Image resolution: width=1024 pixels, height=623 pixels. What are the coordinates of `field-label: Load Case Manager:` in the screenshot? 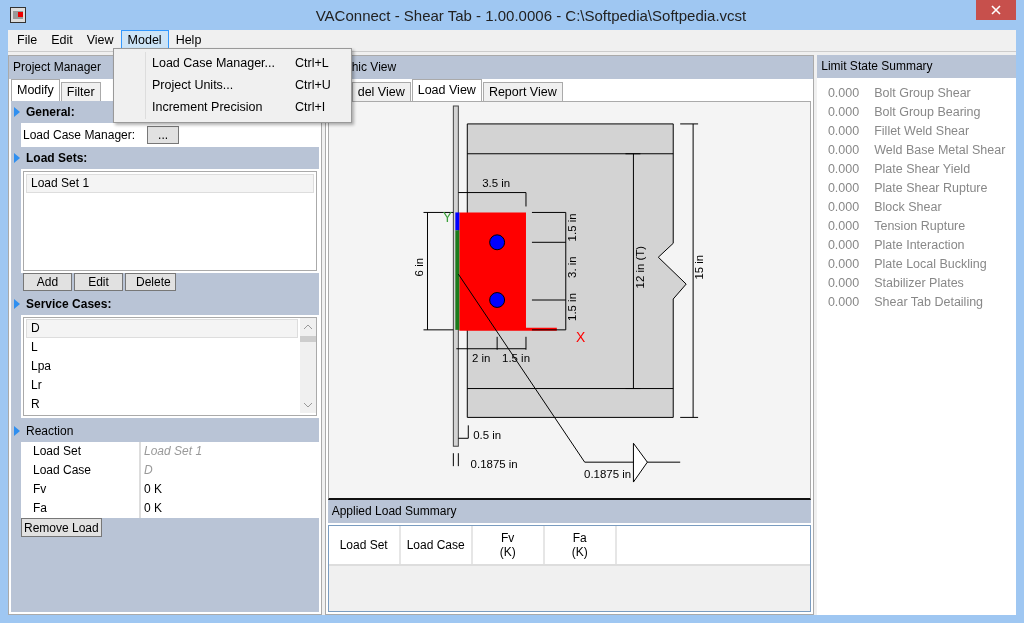 It's located at (79, 135).